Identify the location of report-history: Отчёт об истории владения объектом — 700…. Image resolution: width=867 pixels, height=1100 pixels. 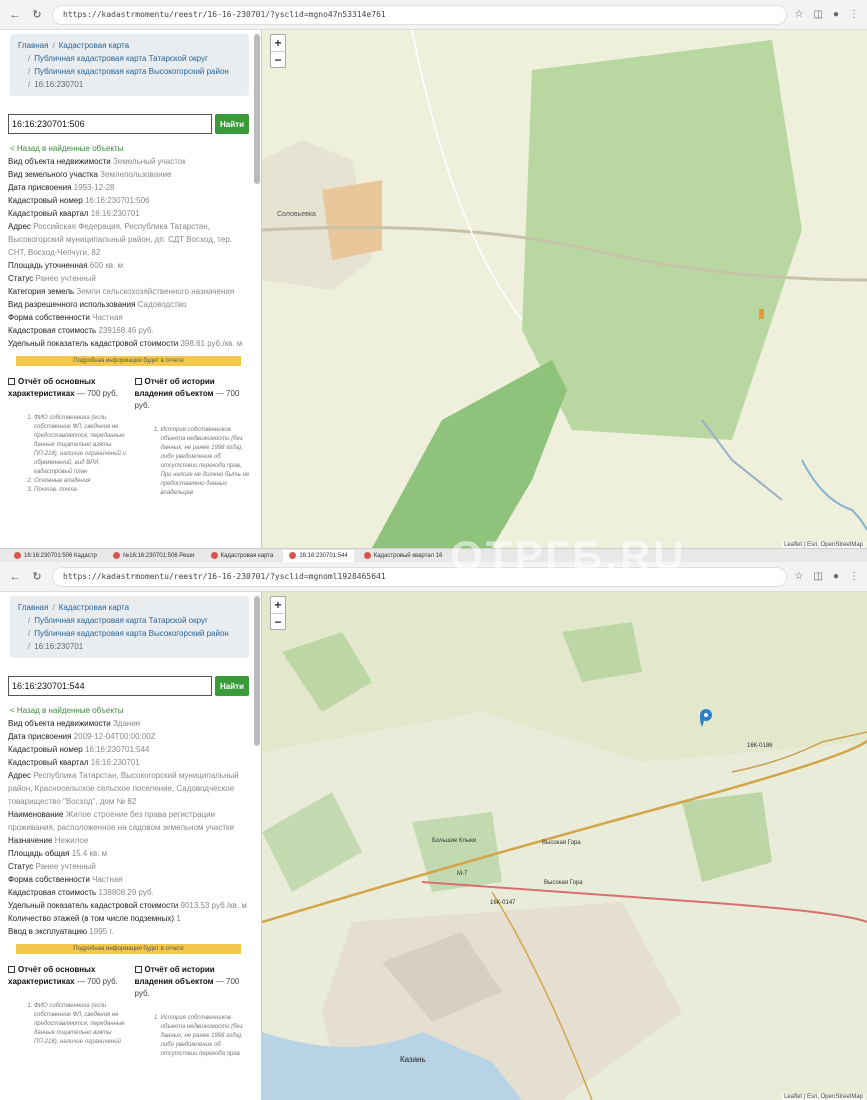
(194, 437).